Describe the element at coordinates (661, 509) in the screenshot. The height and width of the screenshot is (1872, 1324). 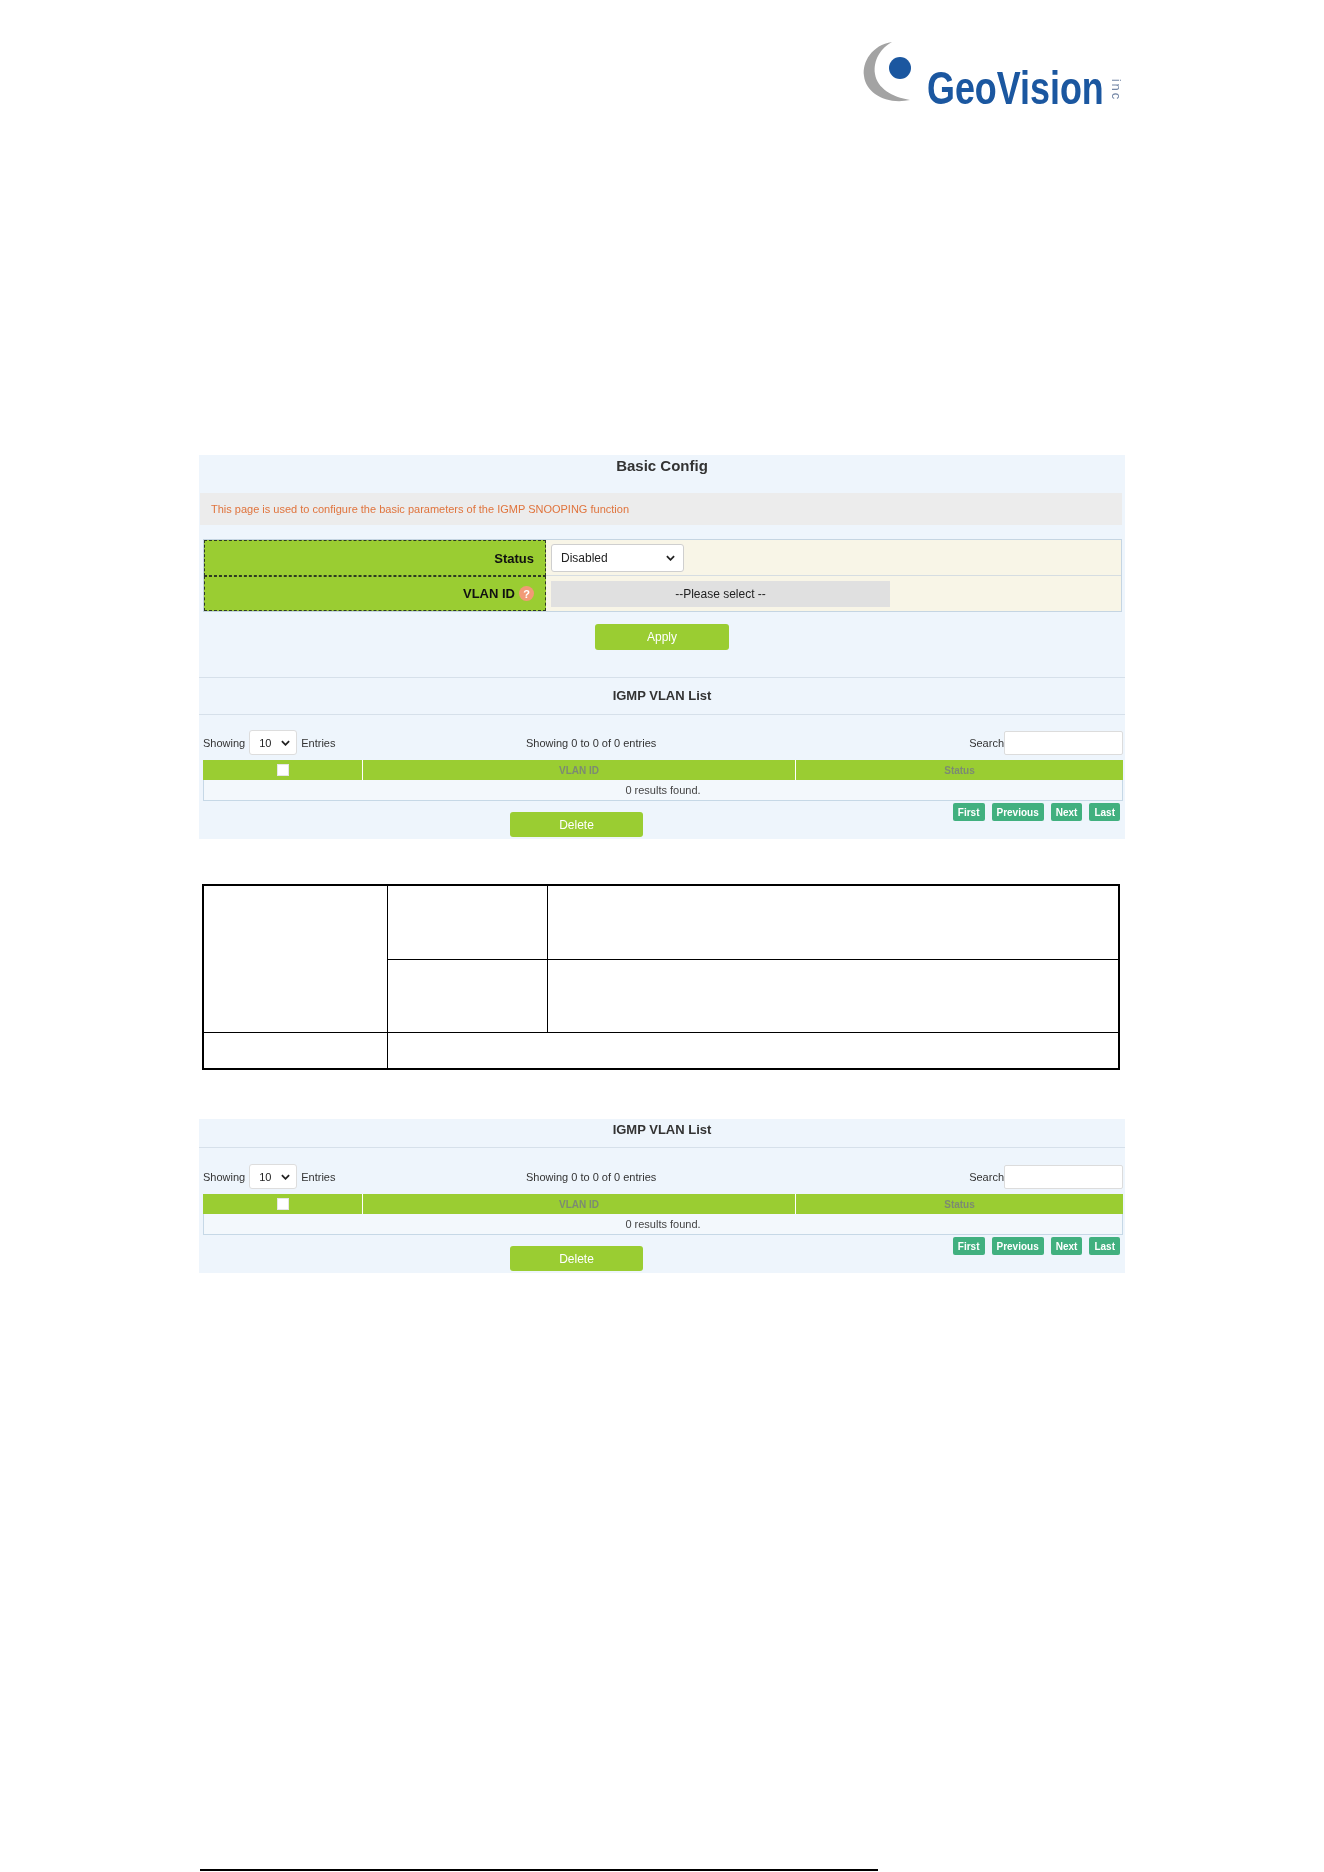
I see `description-banner: This page is used to configure the basic parameters of the IGMP SNOOPING function` at that location.